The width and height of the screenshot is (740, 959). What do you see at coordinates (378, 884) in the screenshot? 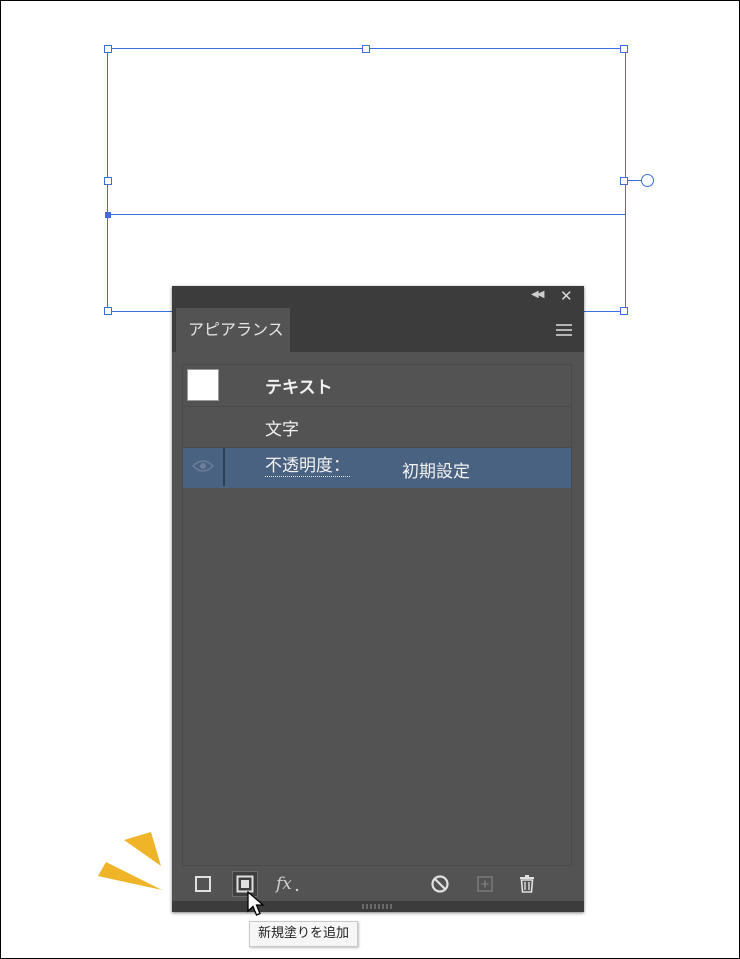
I see `panel-bottom-toolbar: fx` at bounding box center [378, 884].